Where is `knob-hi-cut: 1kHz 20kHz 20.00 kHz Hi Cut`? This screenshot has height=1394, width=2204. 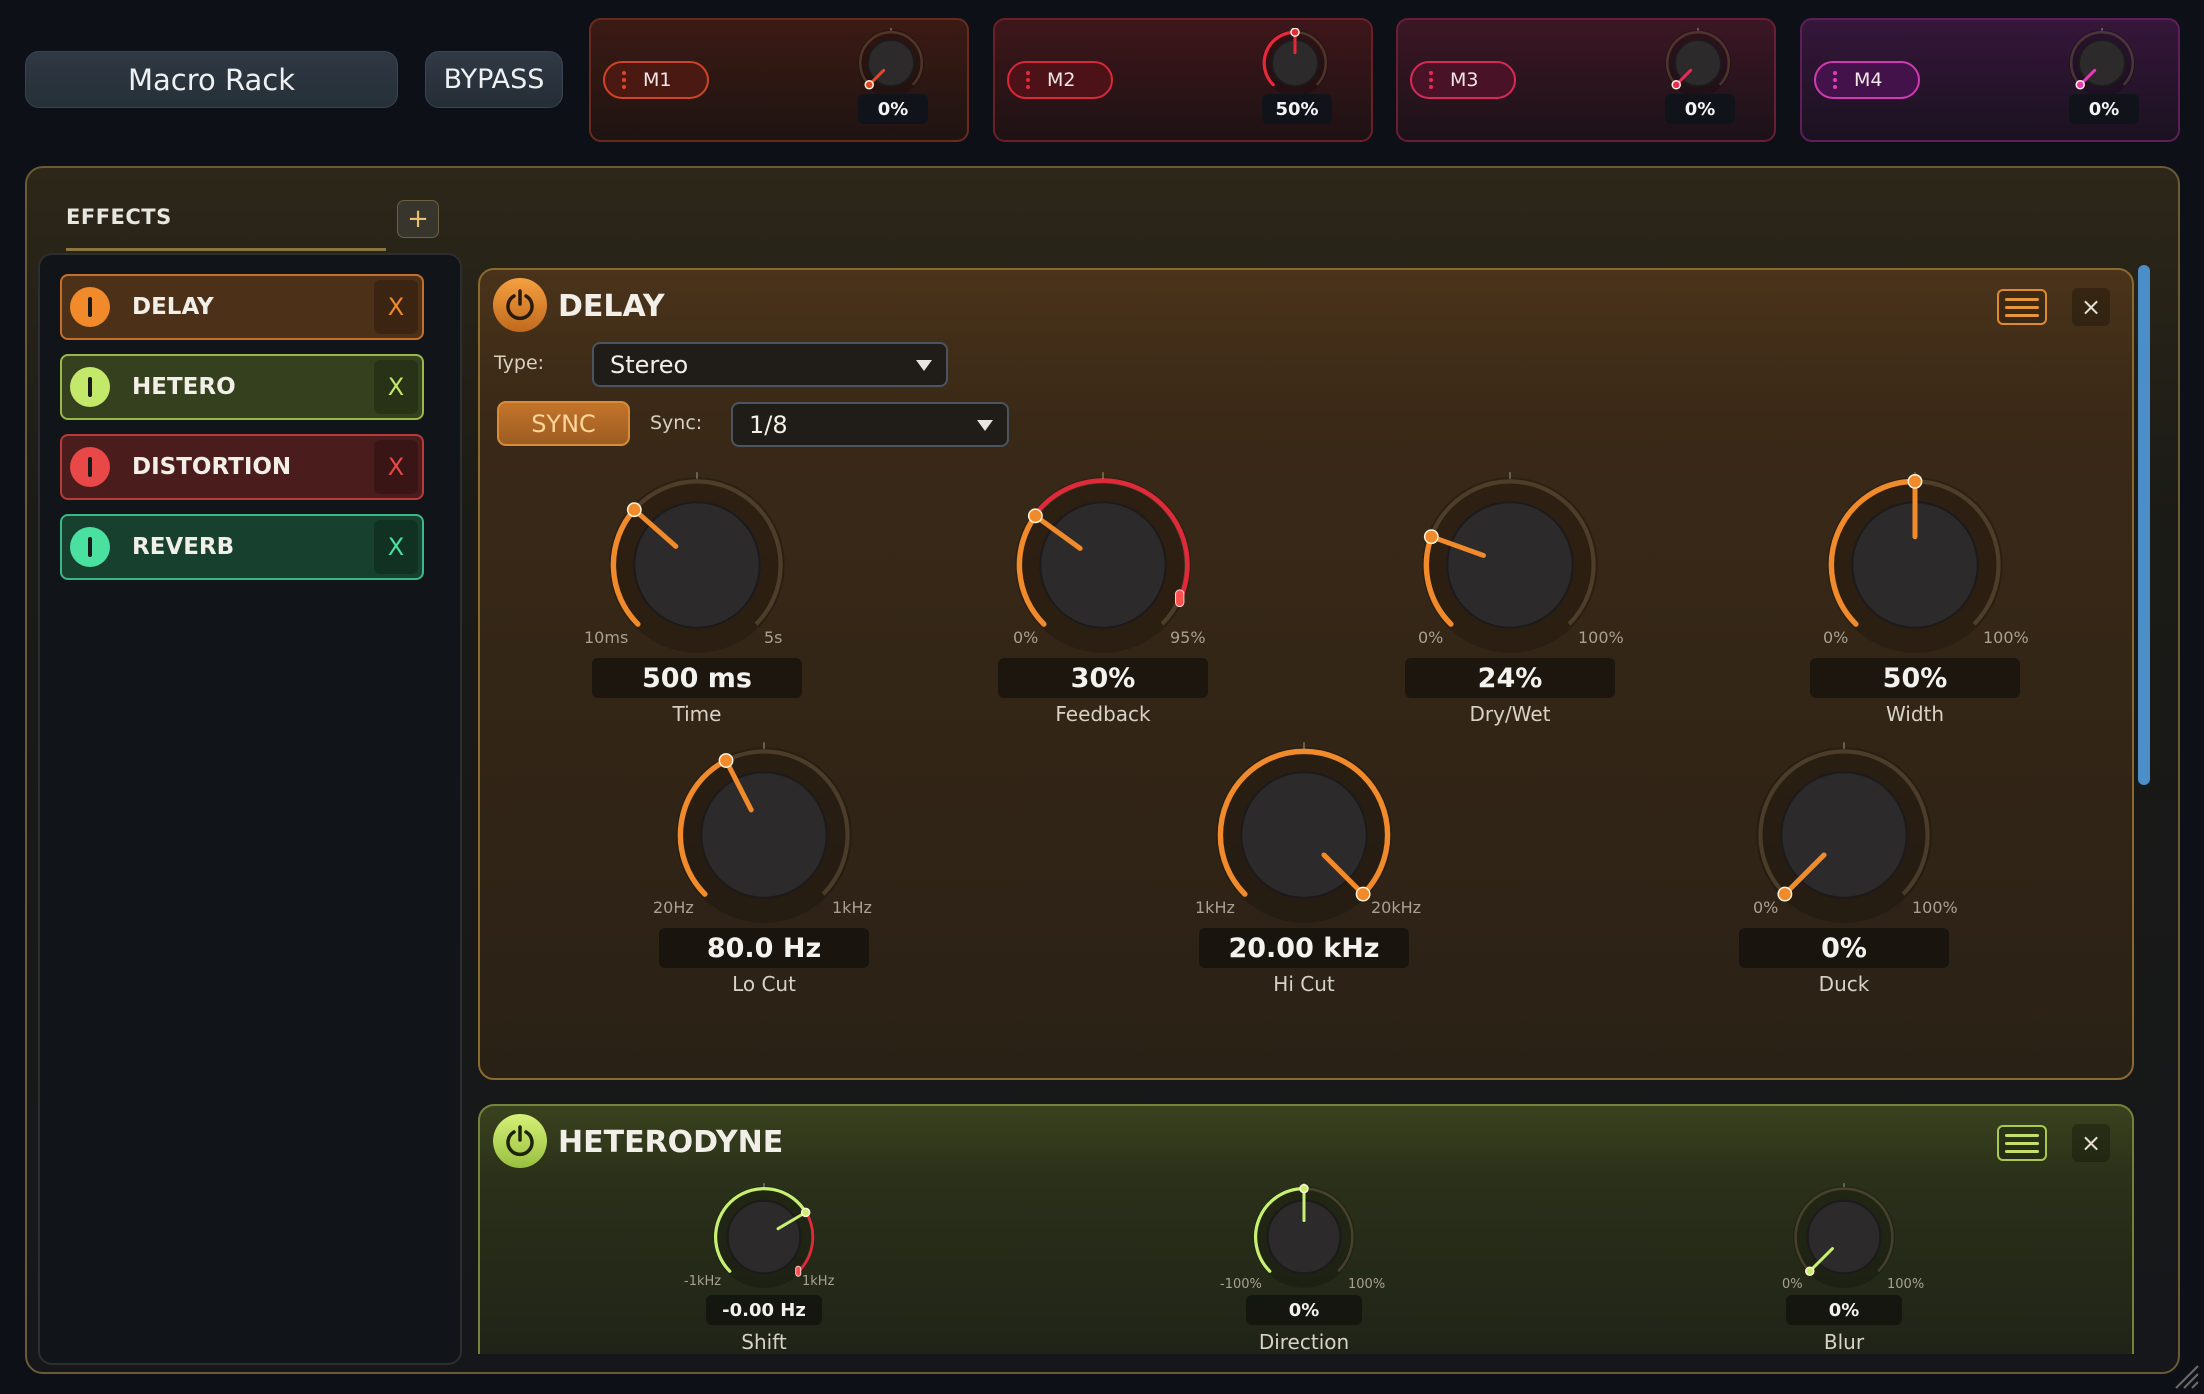
knob-hi-cut: 1kHz 20kHz 20.00 kHz Hi Cut is located at coordinates (1304, 870).